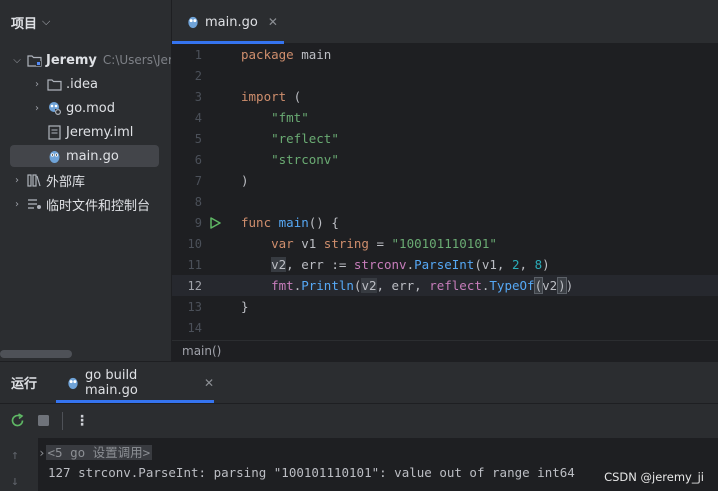 Image resolution: width=718 pixels, height=491 pixels. Describe the element at coordinates (66, 182) in the screenshot. I see `tree-item-label: 外部库` at that location.